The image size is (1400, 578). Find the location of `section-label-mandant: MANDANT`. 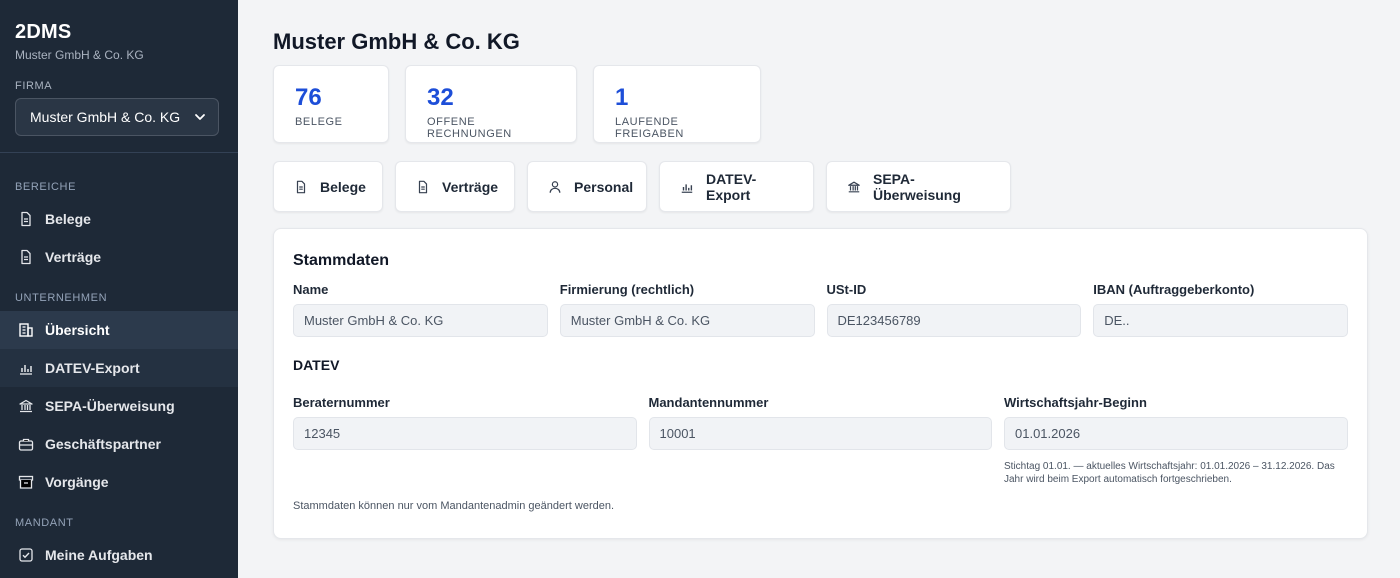

section-label-mandant: MANDANT is located at coordinates (44, 523).